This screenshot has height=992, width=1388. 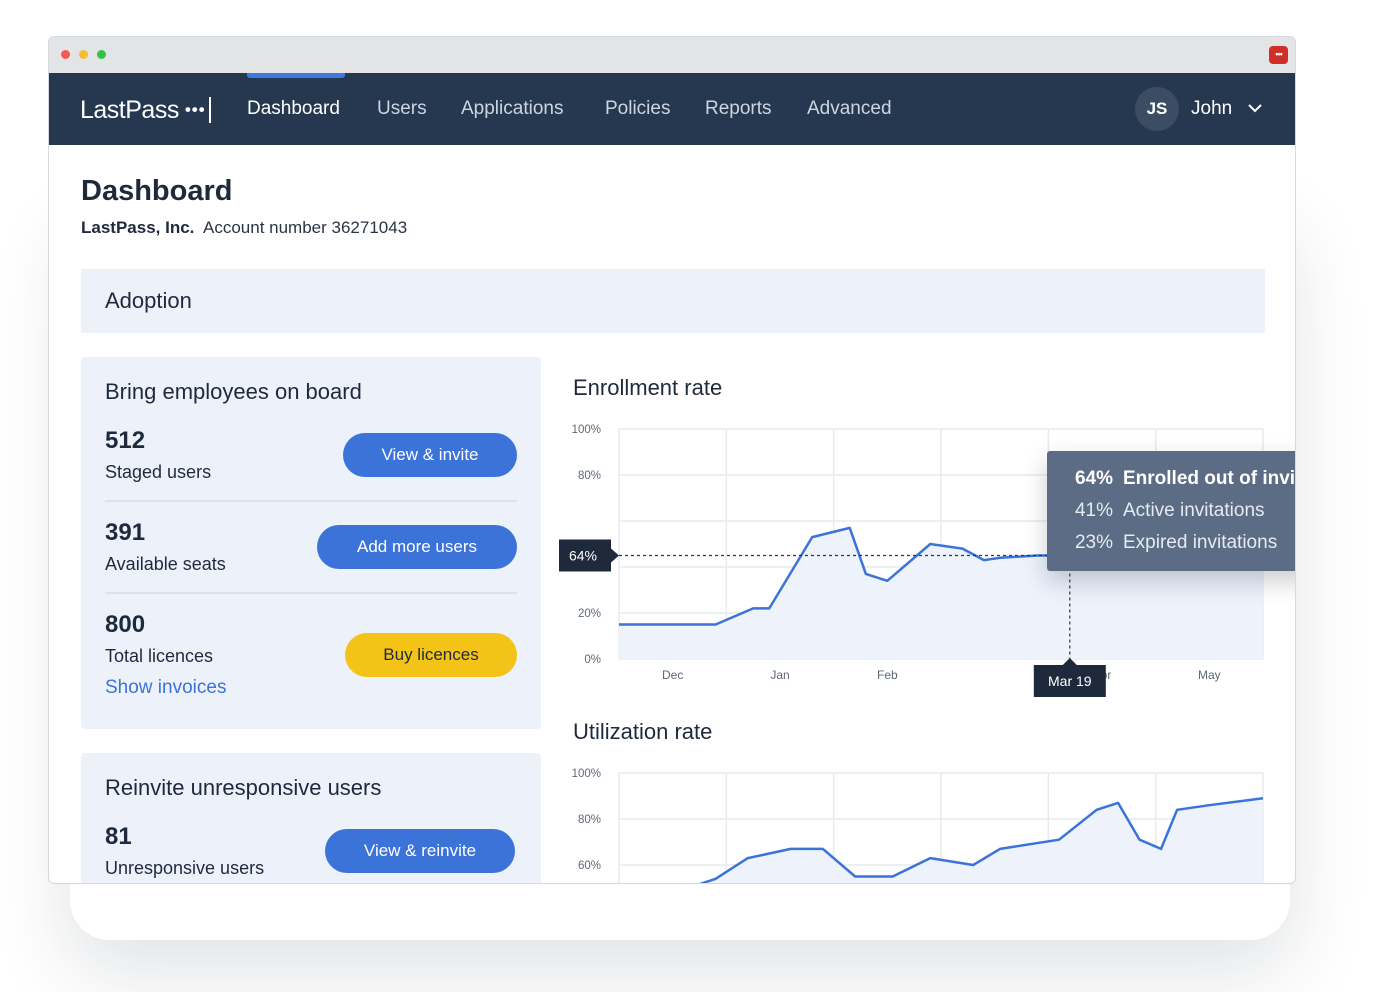 I want to click on y-marker-pointer, so click(x=615, y=555).